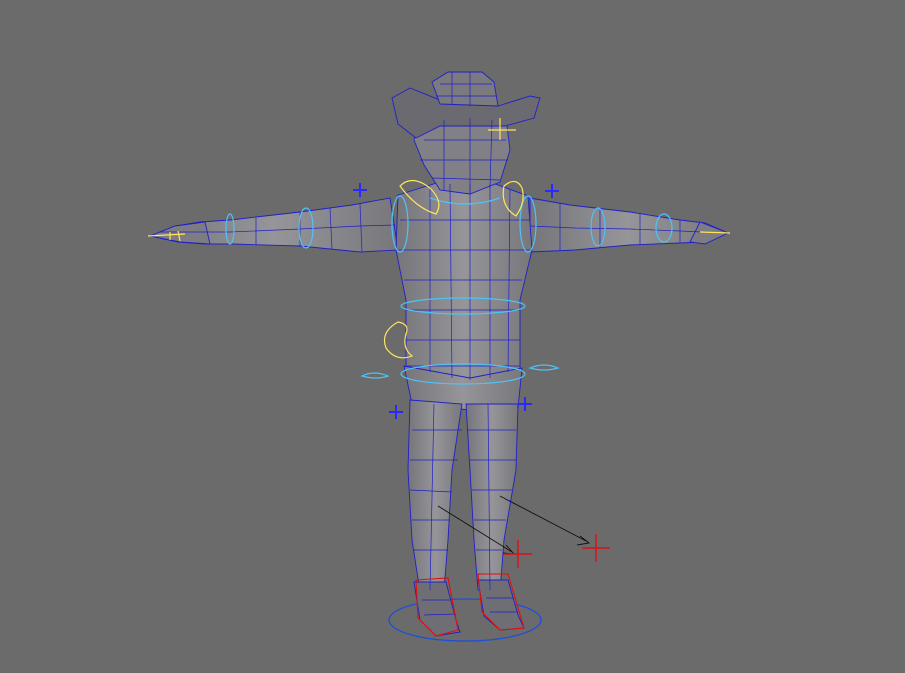 The height and width of the screenshot is (673, 905). Describe the element at coordinates (465, 89) in the screenshot. I see `hat-crown-mesh` at that location.